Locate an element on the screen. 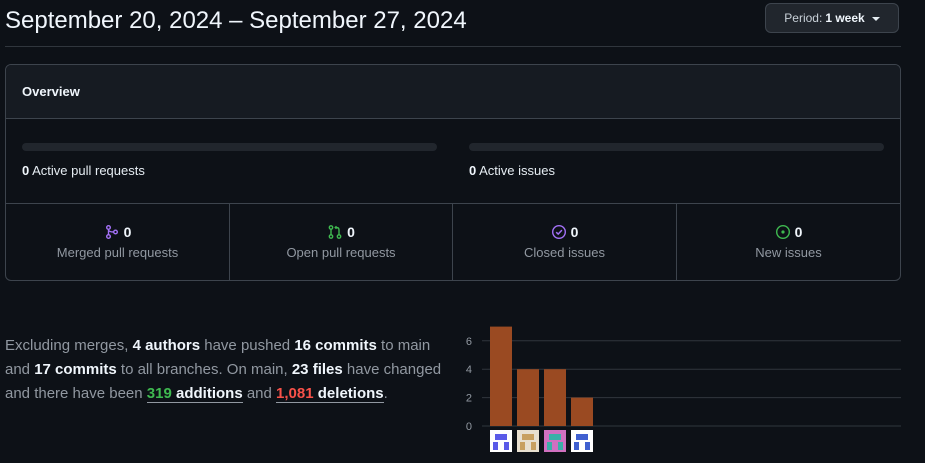  y-tick-label: 6 is located at coordinates (469, 342).